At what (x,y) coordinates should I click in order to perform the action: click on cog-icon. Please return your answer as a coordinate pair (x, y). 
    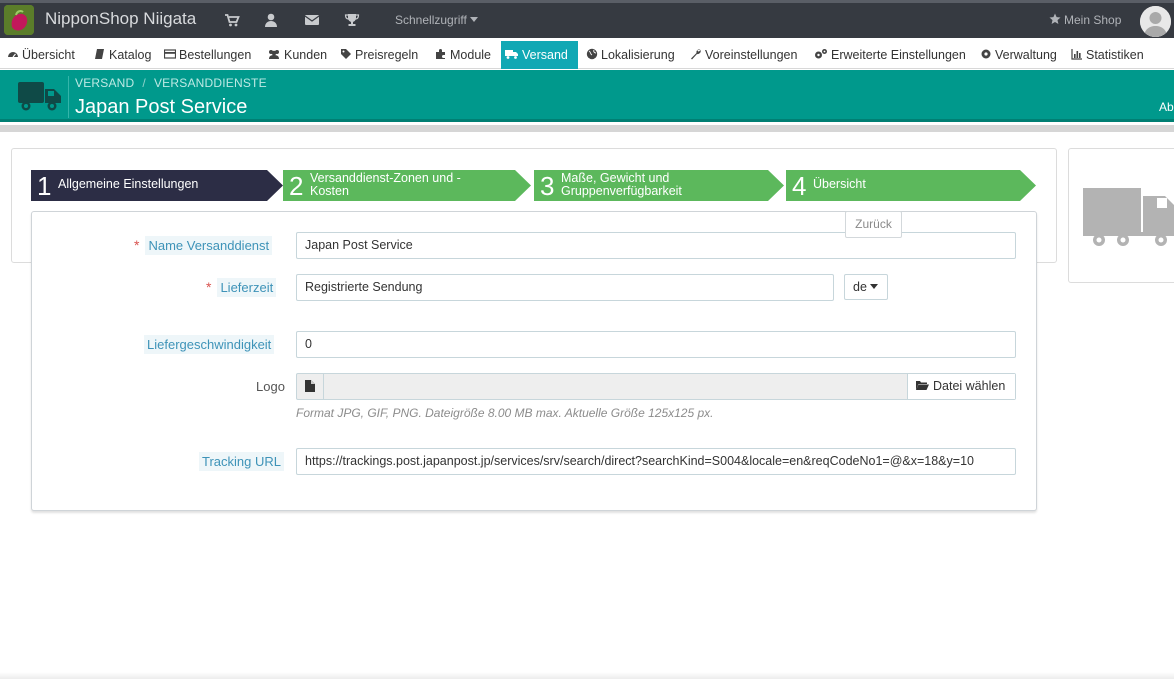
    Looking at the image, I should click on (986, 54).